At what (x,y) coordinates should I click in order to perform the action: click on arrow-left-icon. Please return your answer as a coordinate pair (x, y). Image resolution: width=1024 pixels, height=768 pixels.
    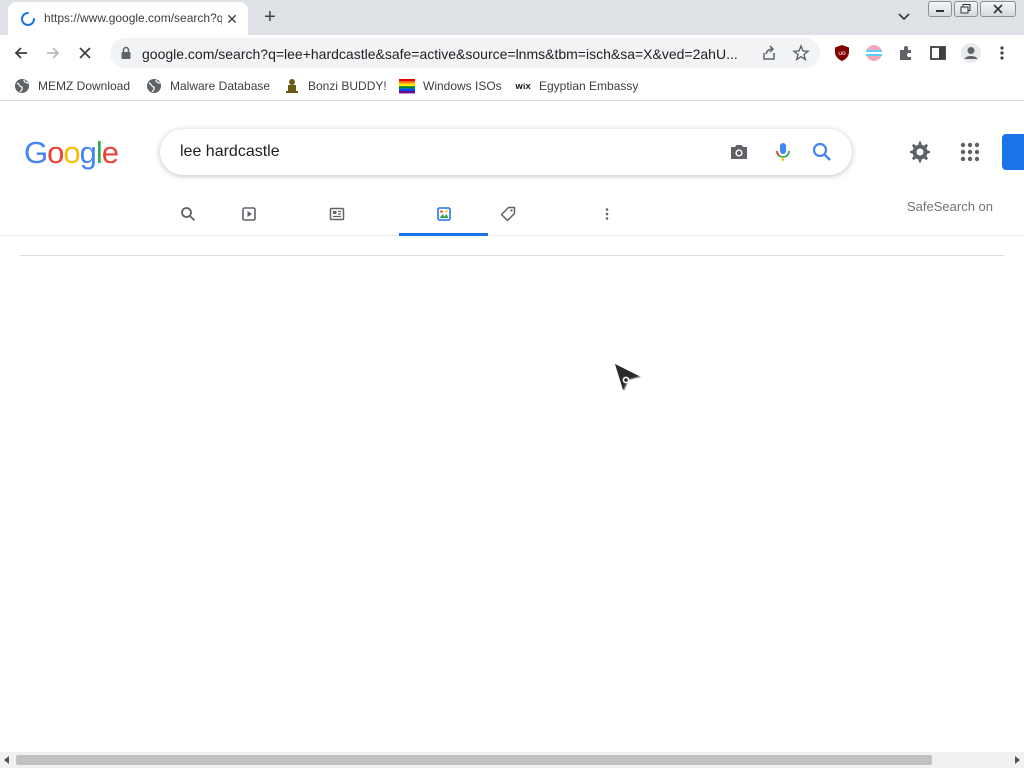
    Looking at the image, I should click on (20, 53).